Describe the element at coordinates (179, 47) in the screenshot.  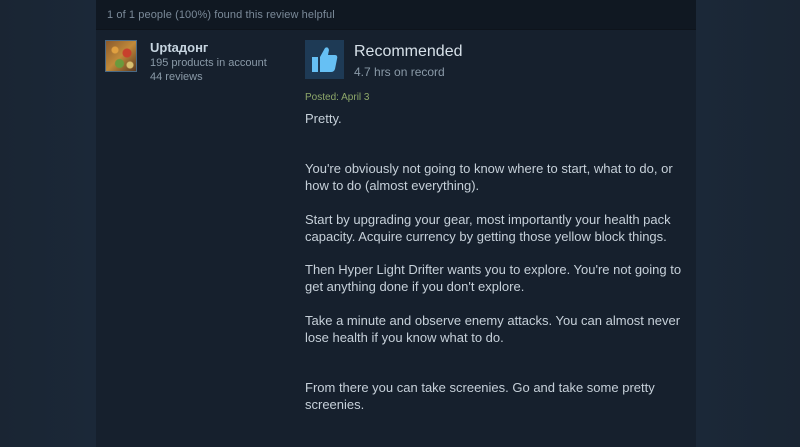
I see `author-name: Uptaдонг` at that location.